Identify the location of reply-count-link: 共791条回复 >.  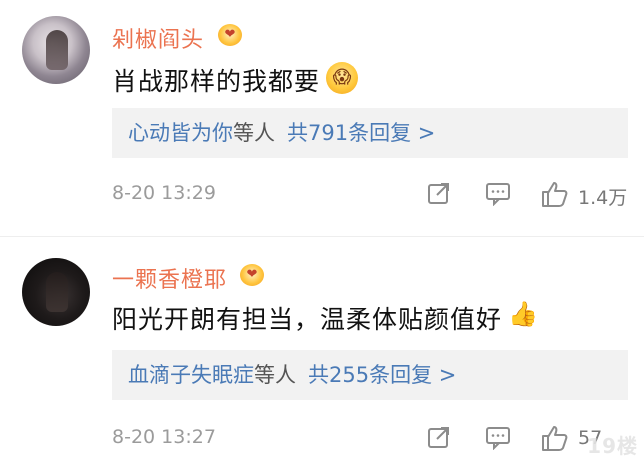
(361, 133).